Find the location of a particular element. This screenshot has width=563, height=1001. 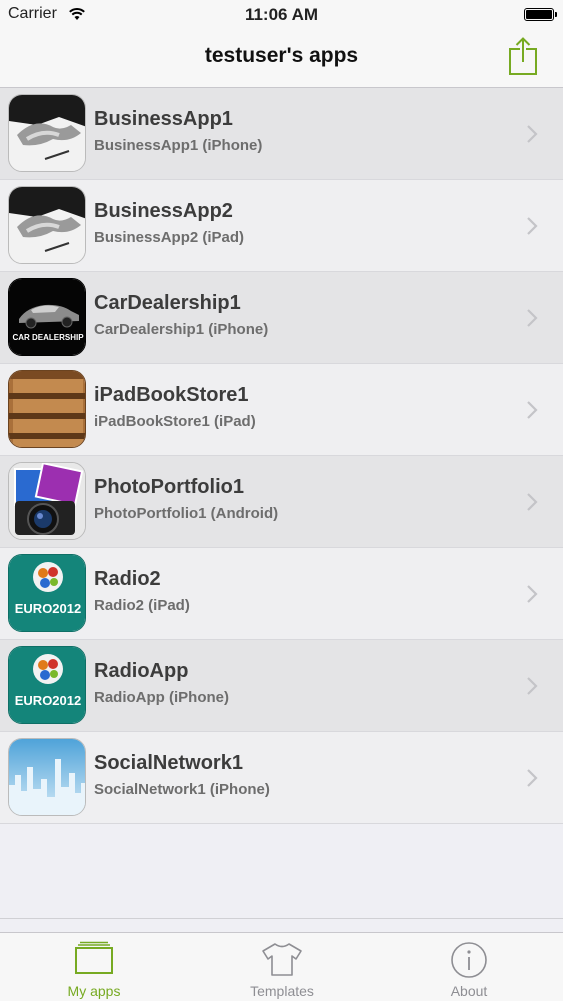

app-platform: CarDealership1 (iPhone) is located at coordinates (181, 329).